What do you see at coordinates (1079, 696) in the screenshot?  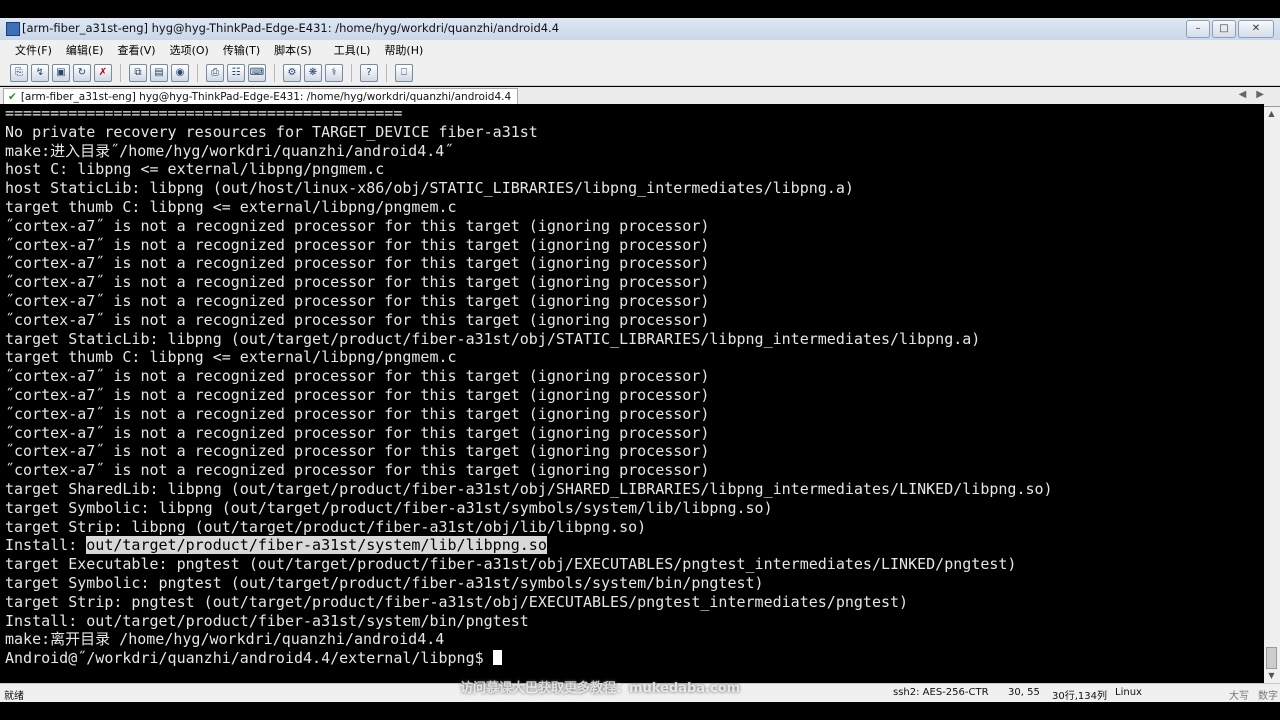 I see `status-terminal-size: 30行,134列` at bounding box center [1079, 696].